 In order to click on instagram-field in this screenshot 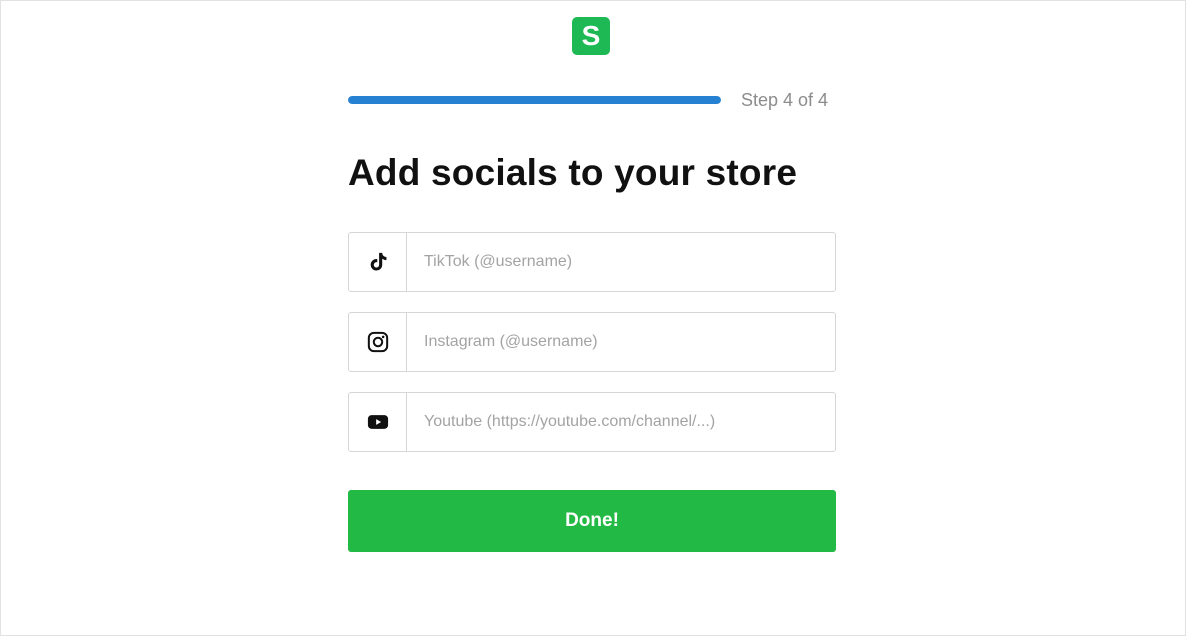, I will do `click(592, 342)`.